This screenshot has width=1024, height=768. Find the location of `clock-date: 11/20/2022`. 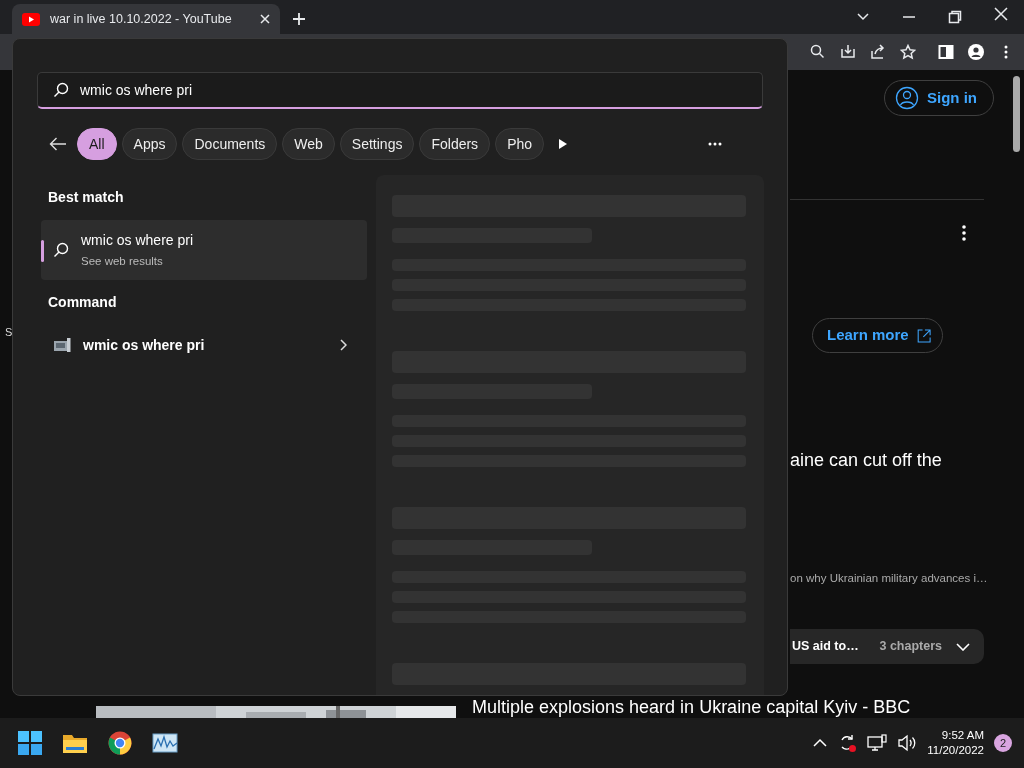

clock-date: 11/20/2022 is located at coordinates (955, 750).